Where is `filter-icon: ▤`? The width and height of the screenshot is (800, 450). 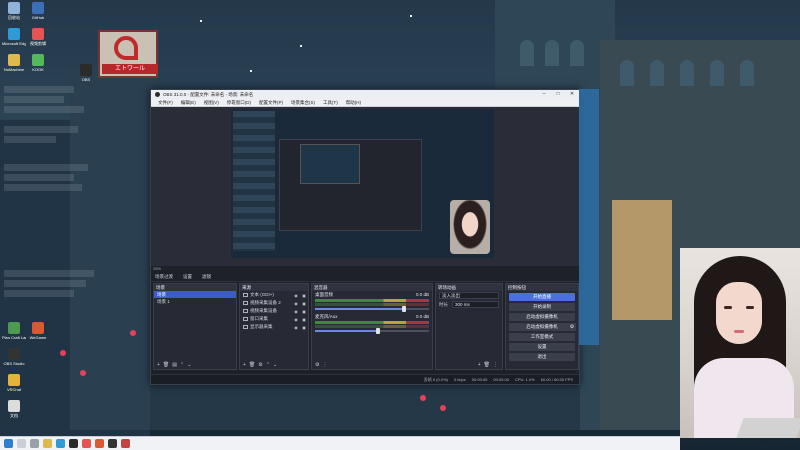
filter-icon: ▤ is located at coordinates (174, 365).